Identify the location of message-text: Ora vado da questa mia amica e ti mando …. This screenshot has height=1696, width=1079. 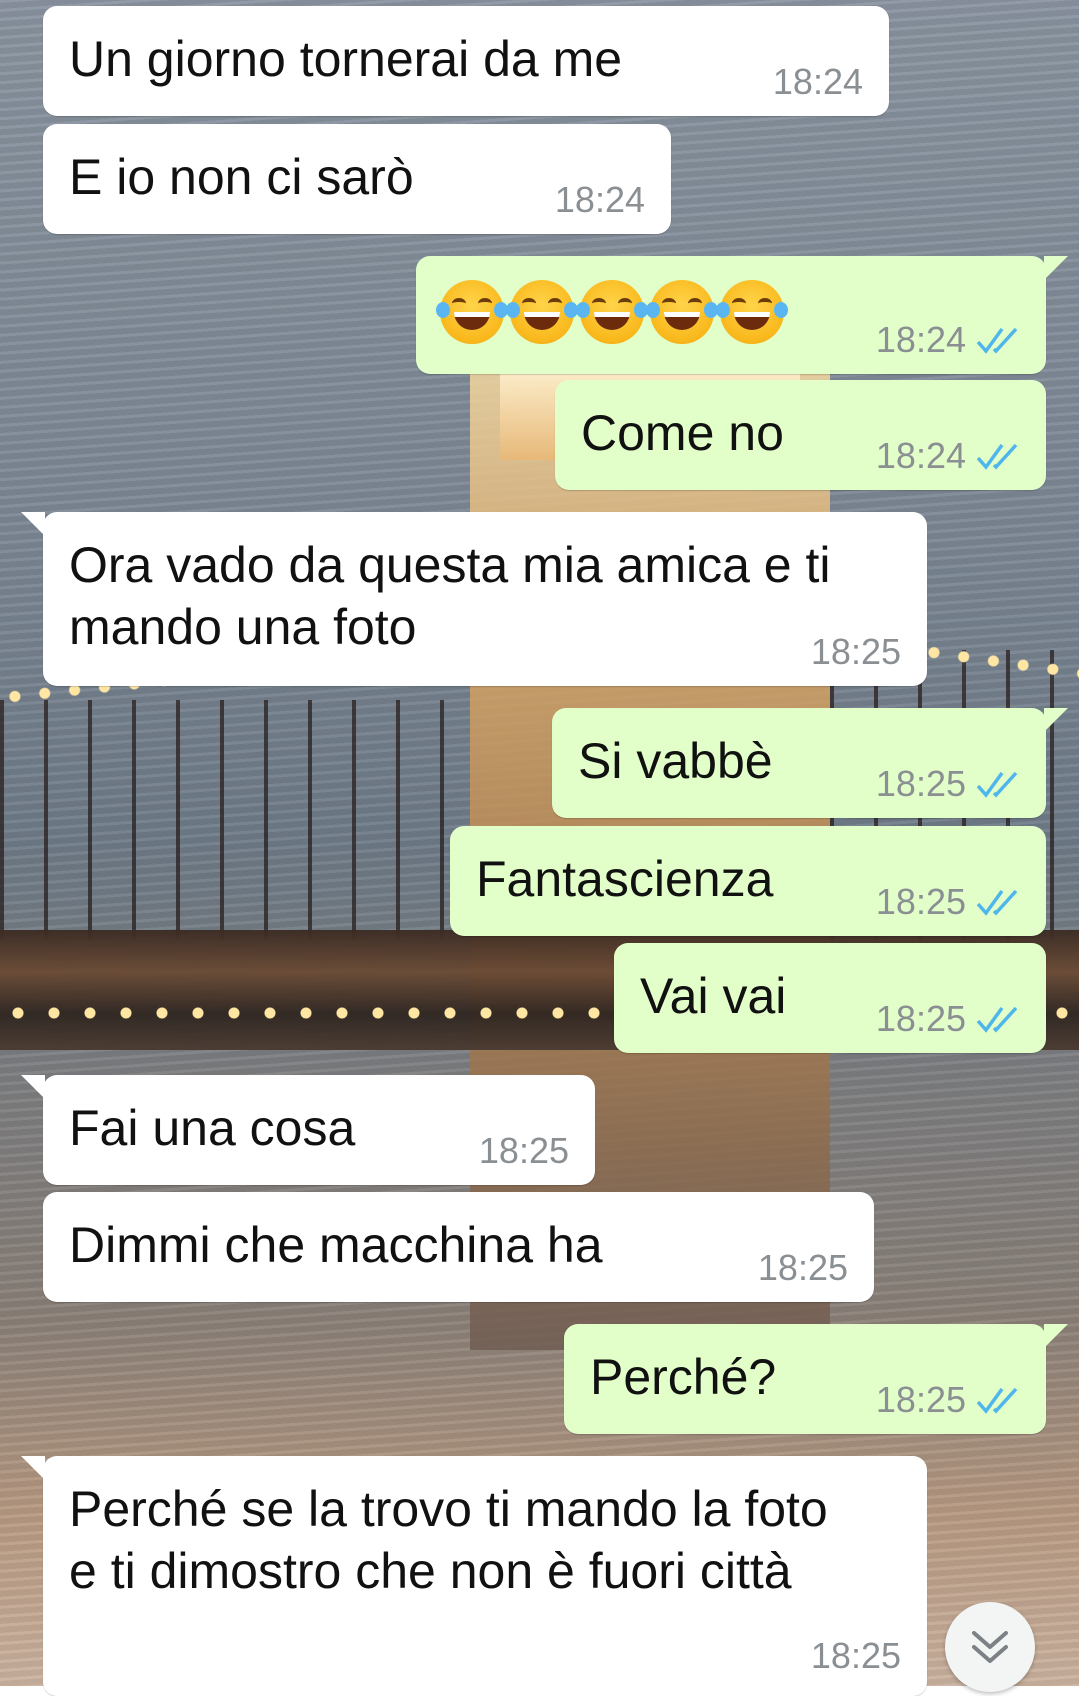
(450, 596).